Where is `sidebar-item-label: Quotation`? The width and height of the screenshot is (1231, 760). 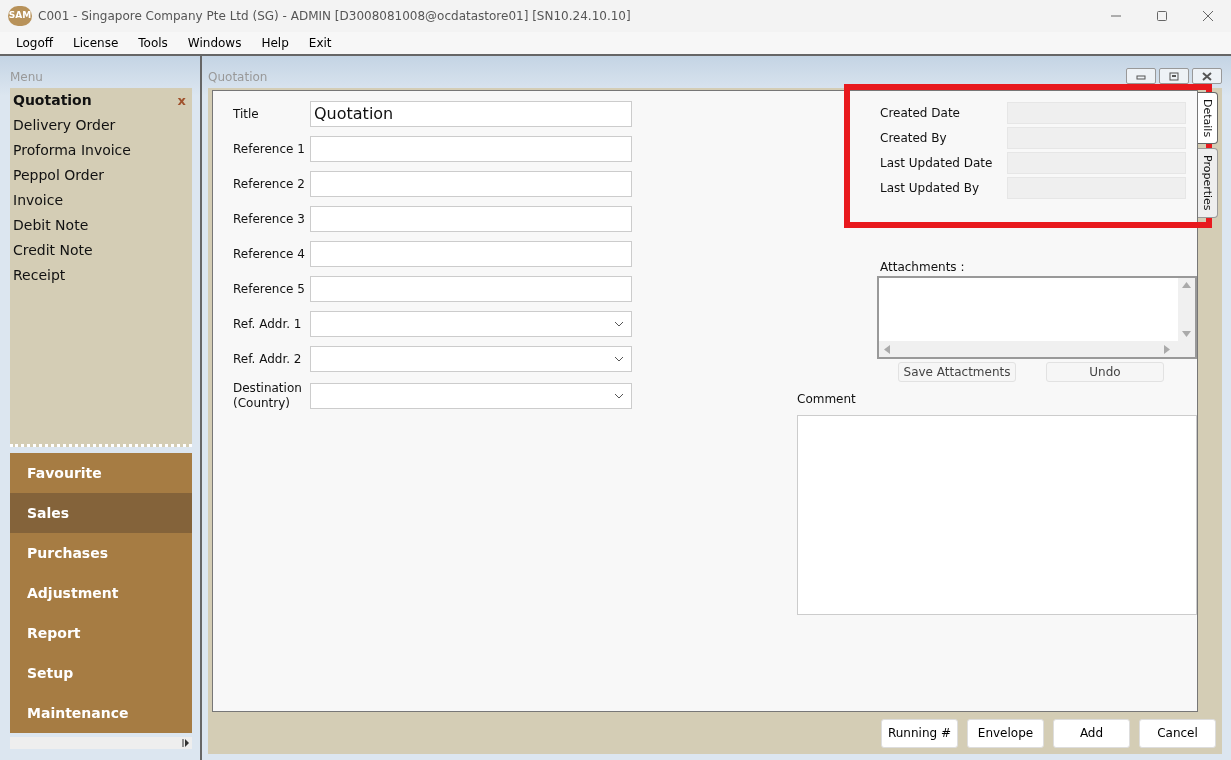
sidebar-item-label: Quotation is located at coordinates (52, 100).